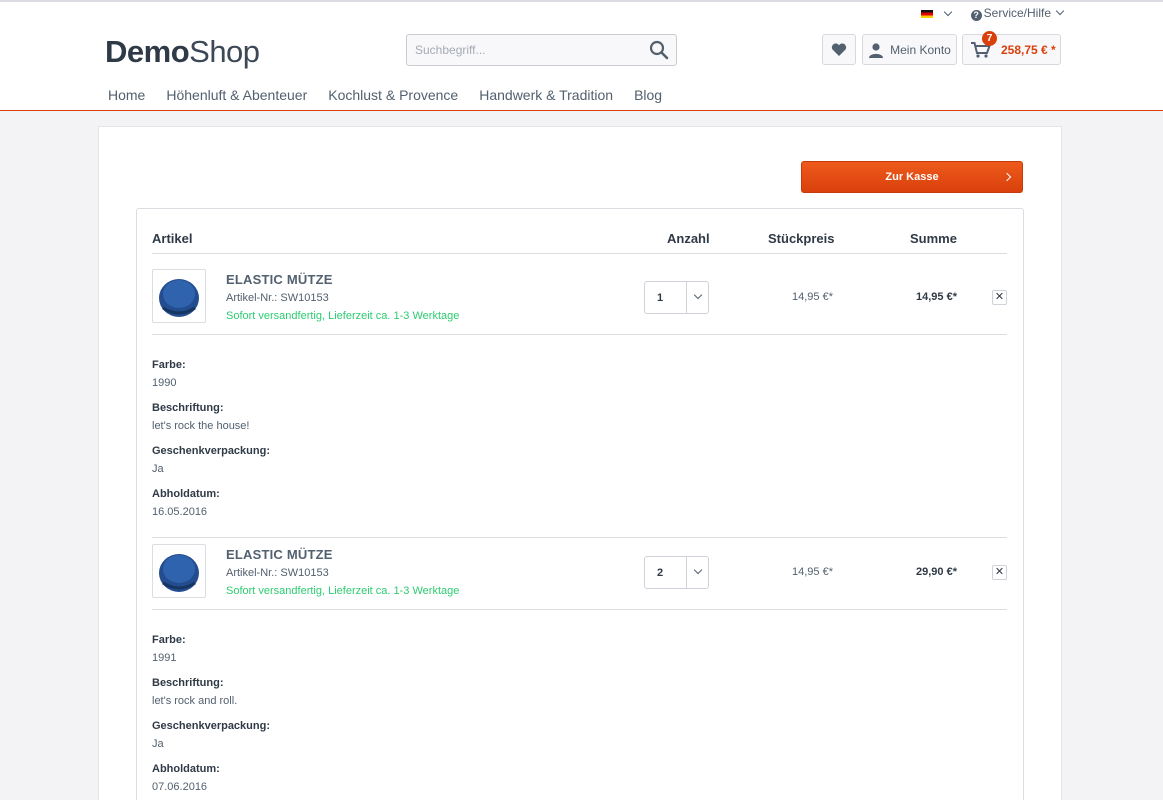 This screenshot has height=800, width=1163. Describe the element at coordinates (180, 512) in the screenshot. I see `attribute-value: 16.05.2016` at that location.